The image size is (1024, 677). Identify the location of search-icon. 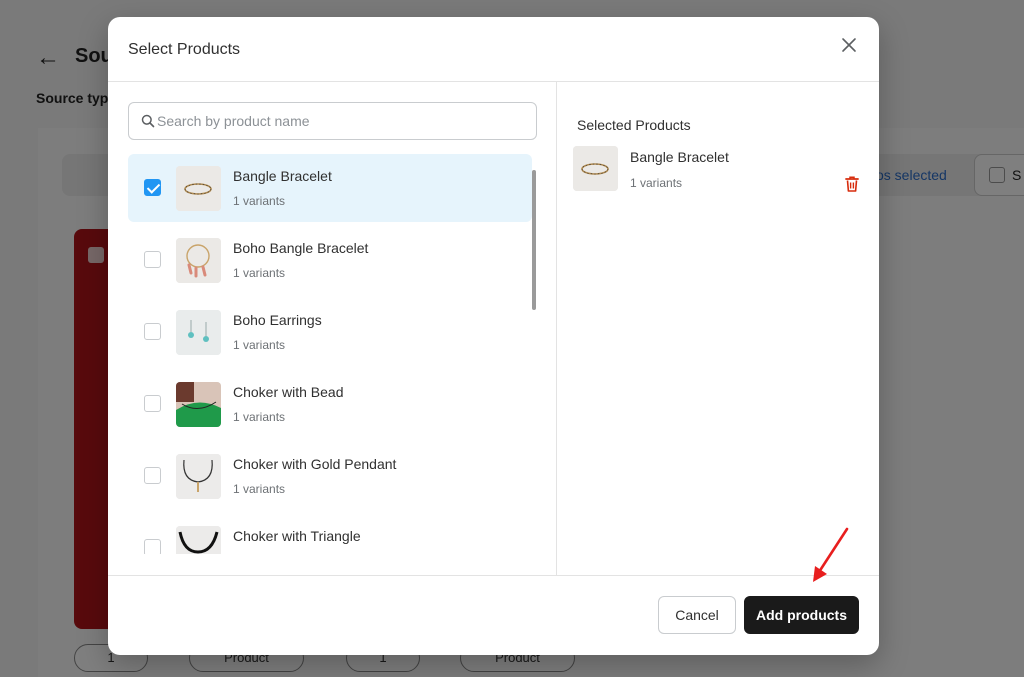
(148, 121).